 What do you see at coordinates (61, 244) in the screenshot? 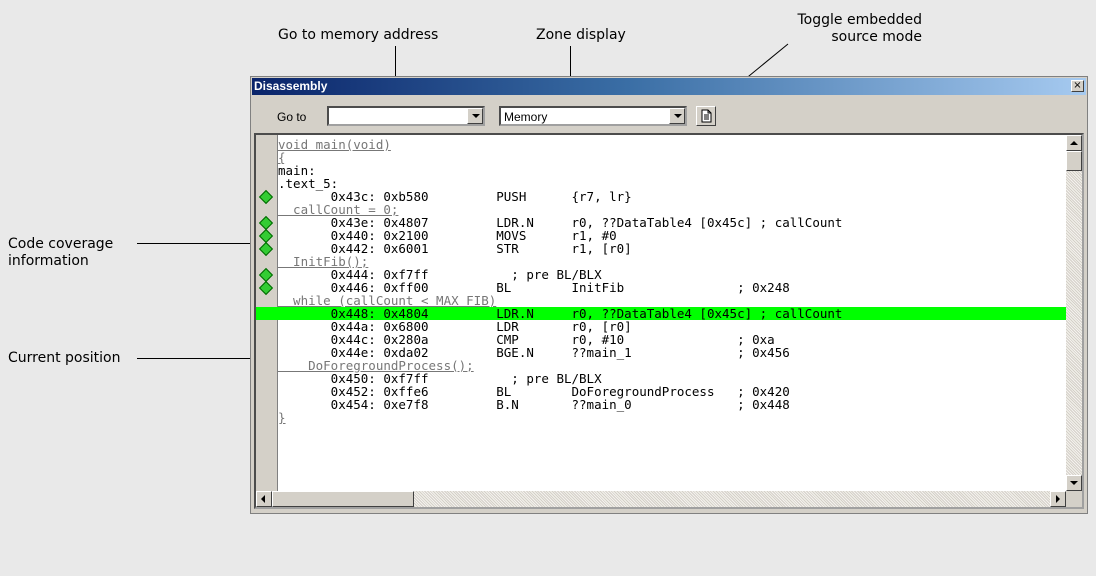
I see `coverage-callout-line1: Code coverage` at bounding box center [61, 244].